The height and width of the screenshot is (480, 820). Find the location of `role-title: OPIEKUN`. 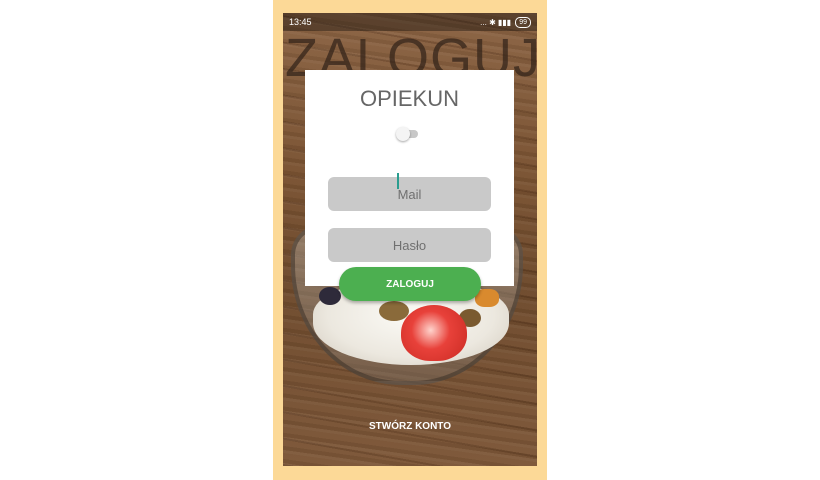

role-title: OPIEKUN is located at coordinates (409, 98).